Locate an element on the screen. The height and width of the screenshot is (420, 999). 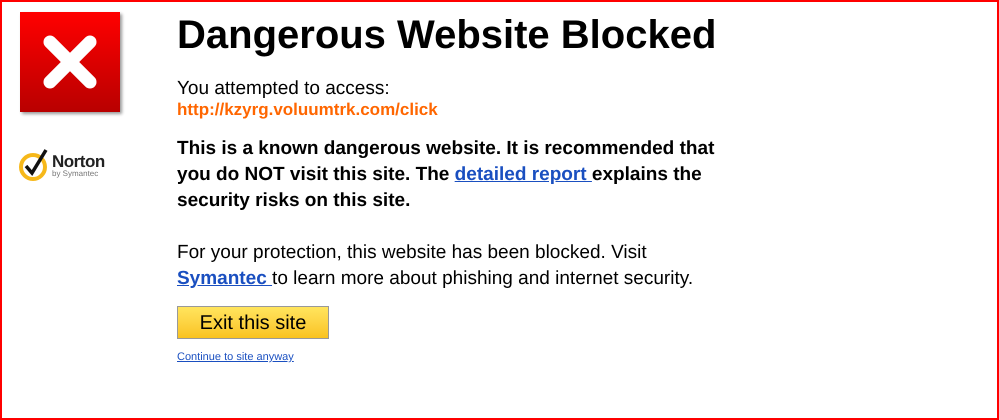
logo-name: Norton is located at coordinates (78, 161).